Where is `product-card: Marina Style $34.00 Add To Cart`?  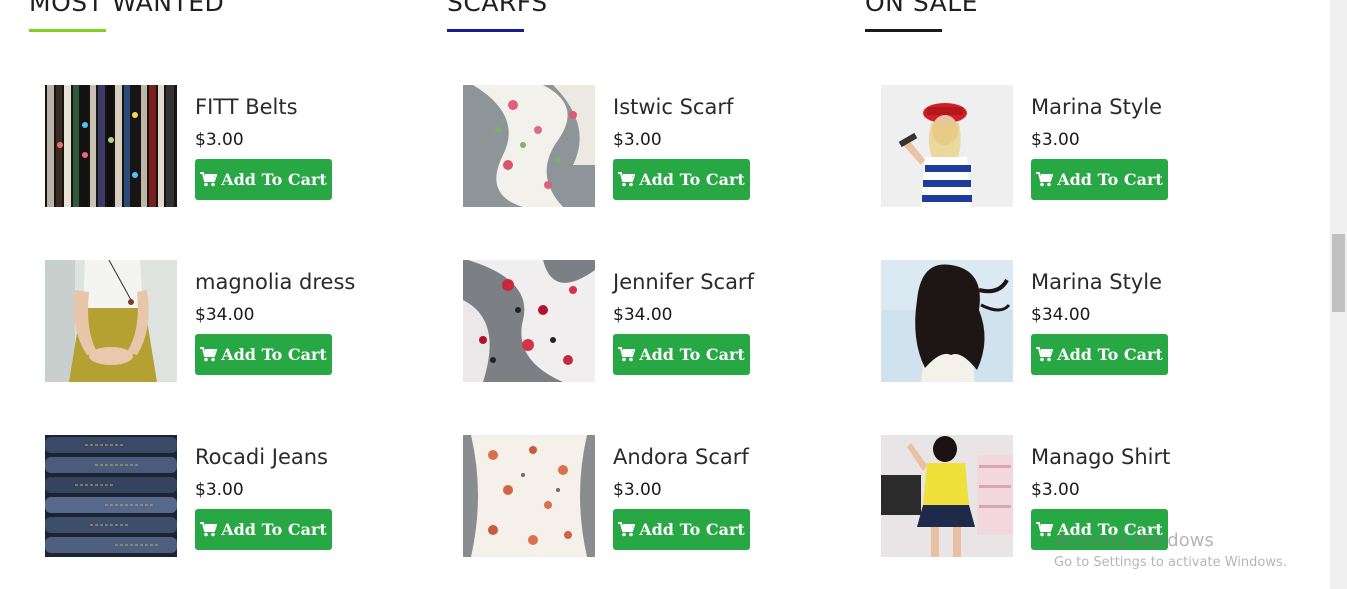
product-card: Marina Style $34.00 Add To Cart is located at coordinates (1071, 321).